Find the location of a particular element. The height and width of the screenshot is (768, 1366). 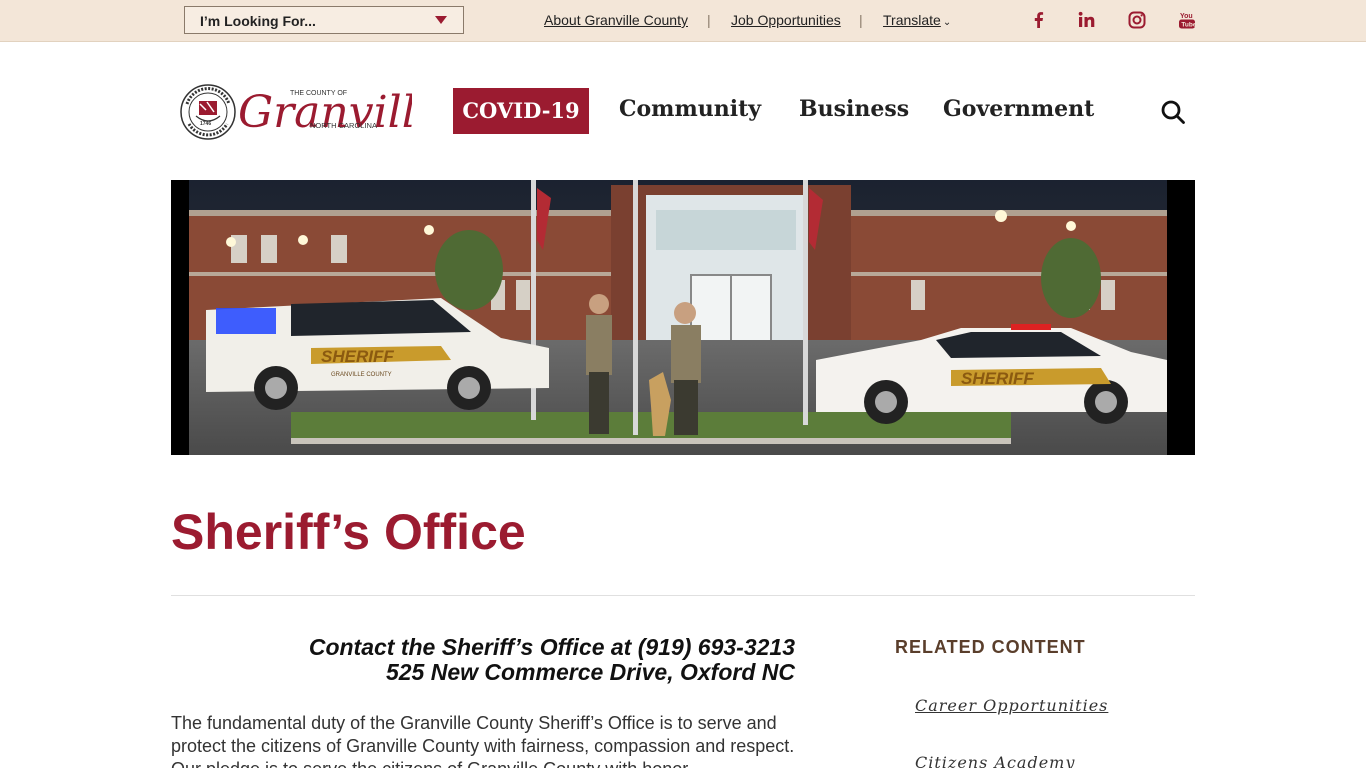

contact-address-line: 525 New Commerce Drive, Oxford NC is located at coordinates (590, 672).